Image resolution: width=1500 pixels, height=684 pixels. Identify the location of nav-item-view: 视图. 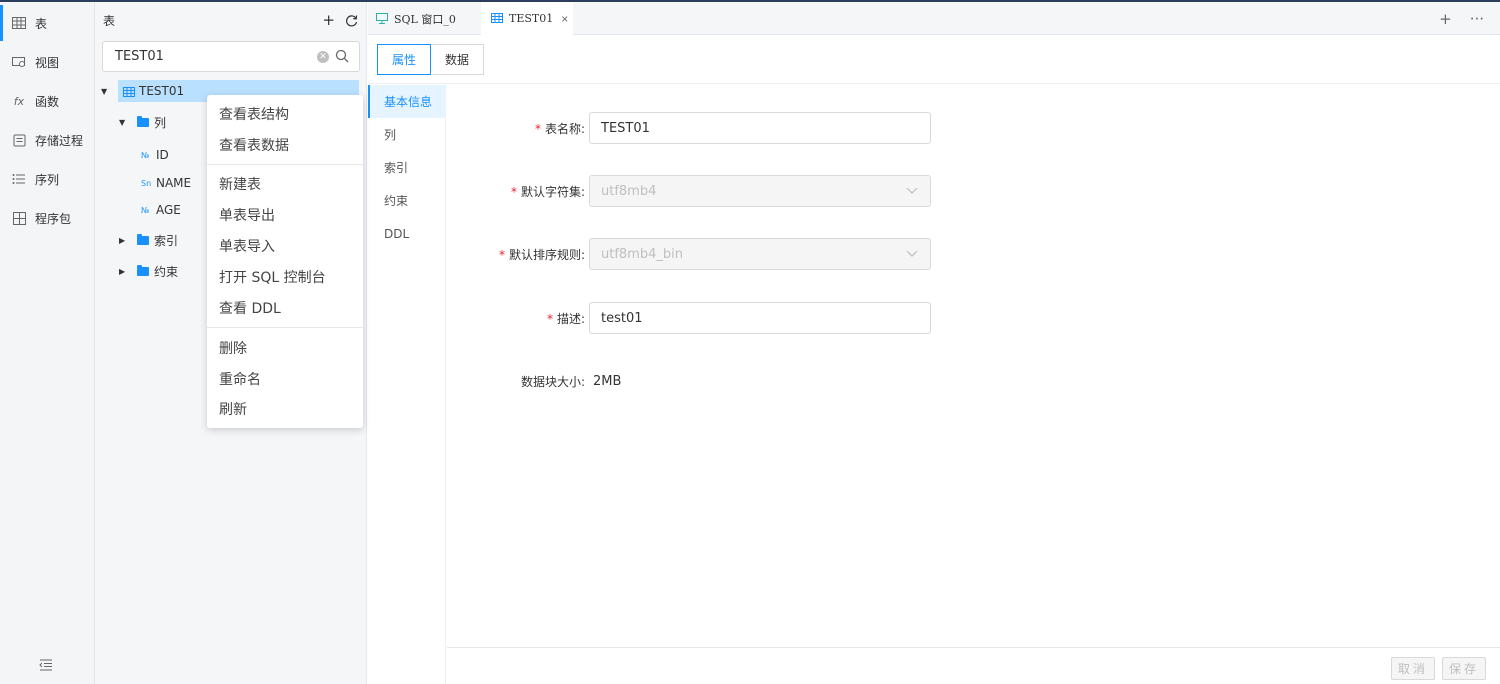
(47, 62).